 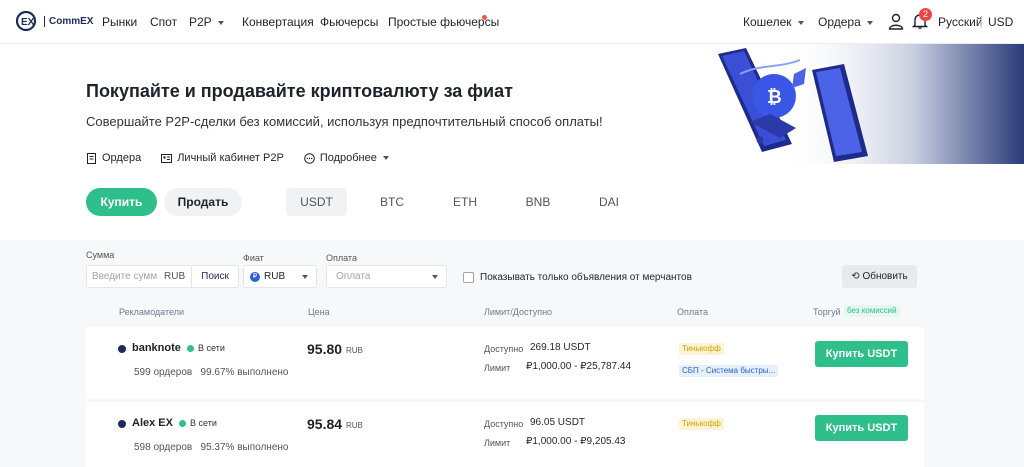 What do you see at coordinates (152, 423) in the screenshot?
I see `advertiser-name: Alex EX` at bounding box center [152, 423].